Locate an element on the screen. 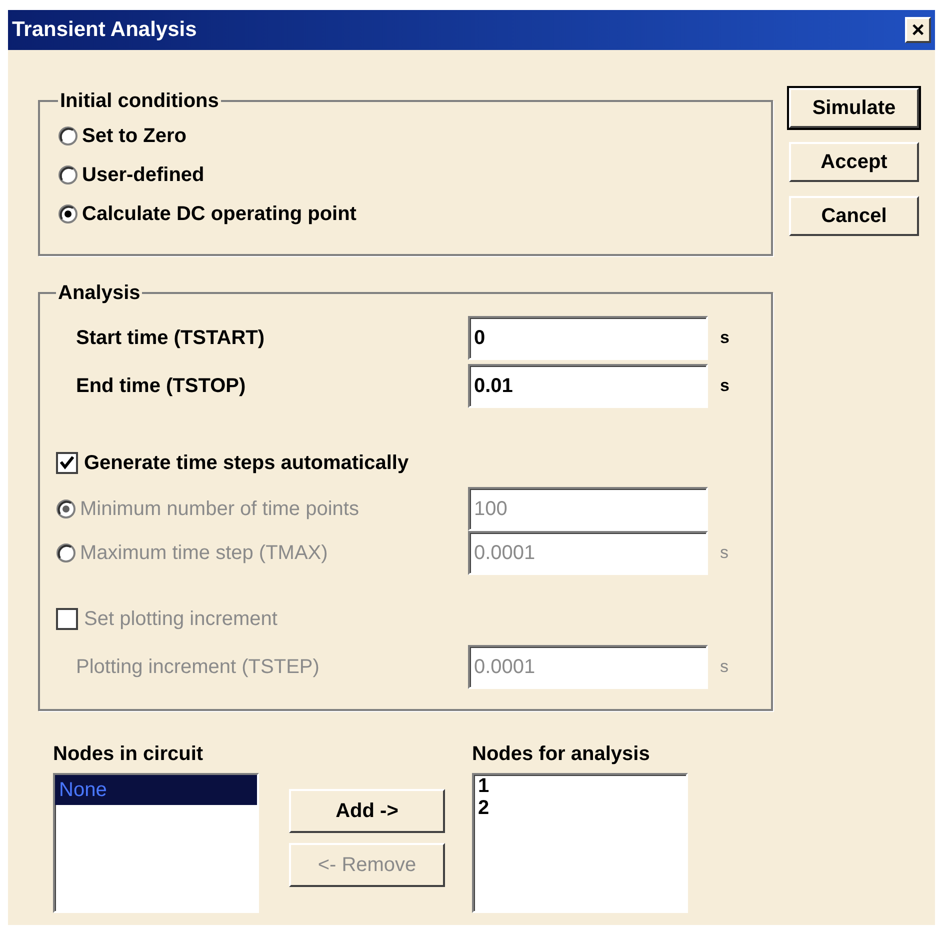  checkbox-label: Set plotting increment is located at coordinates (181, 619).